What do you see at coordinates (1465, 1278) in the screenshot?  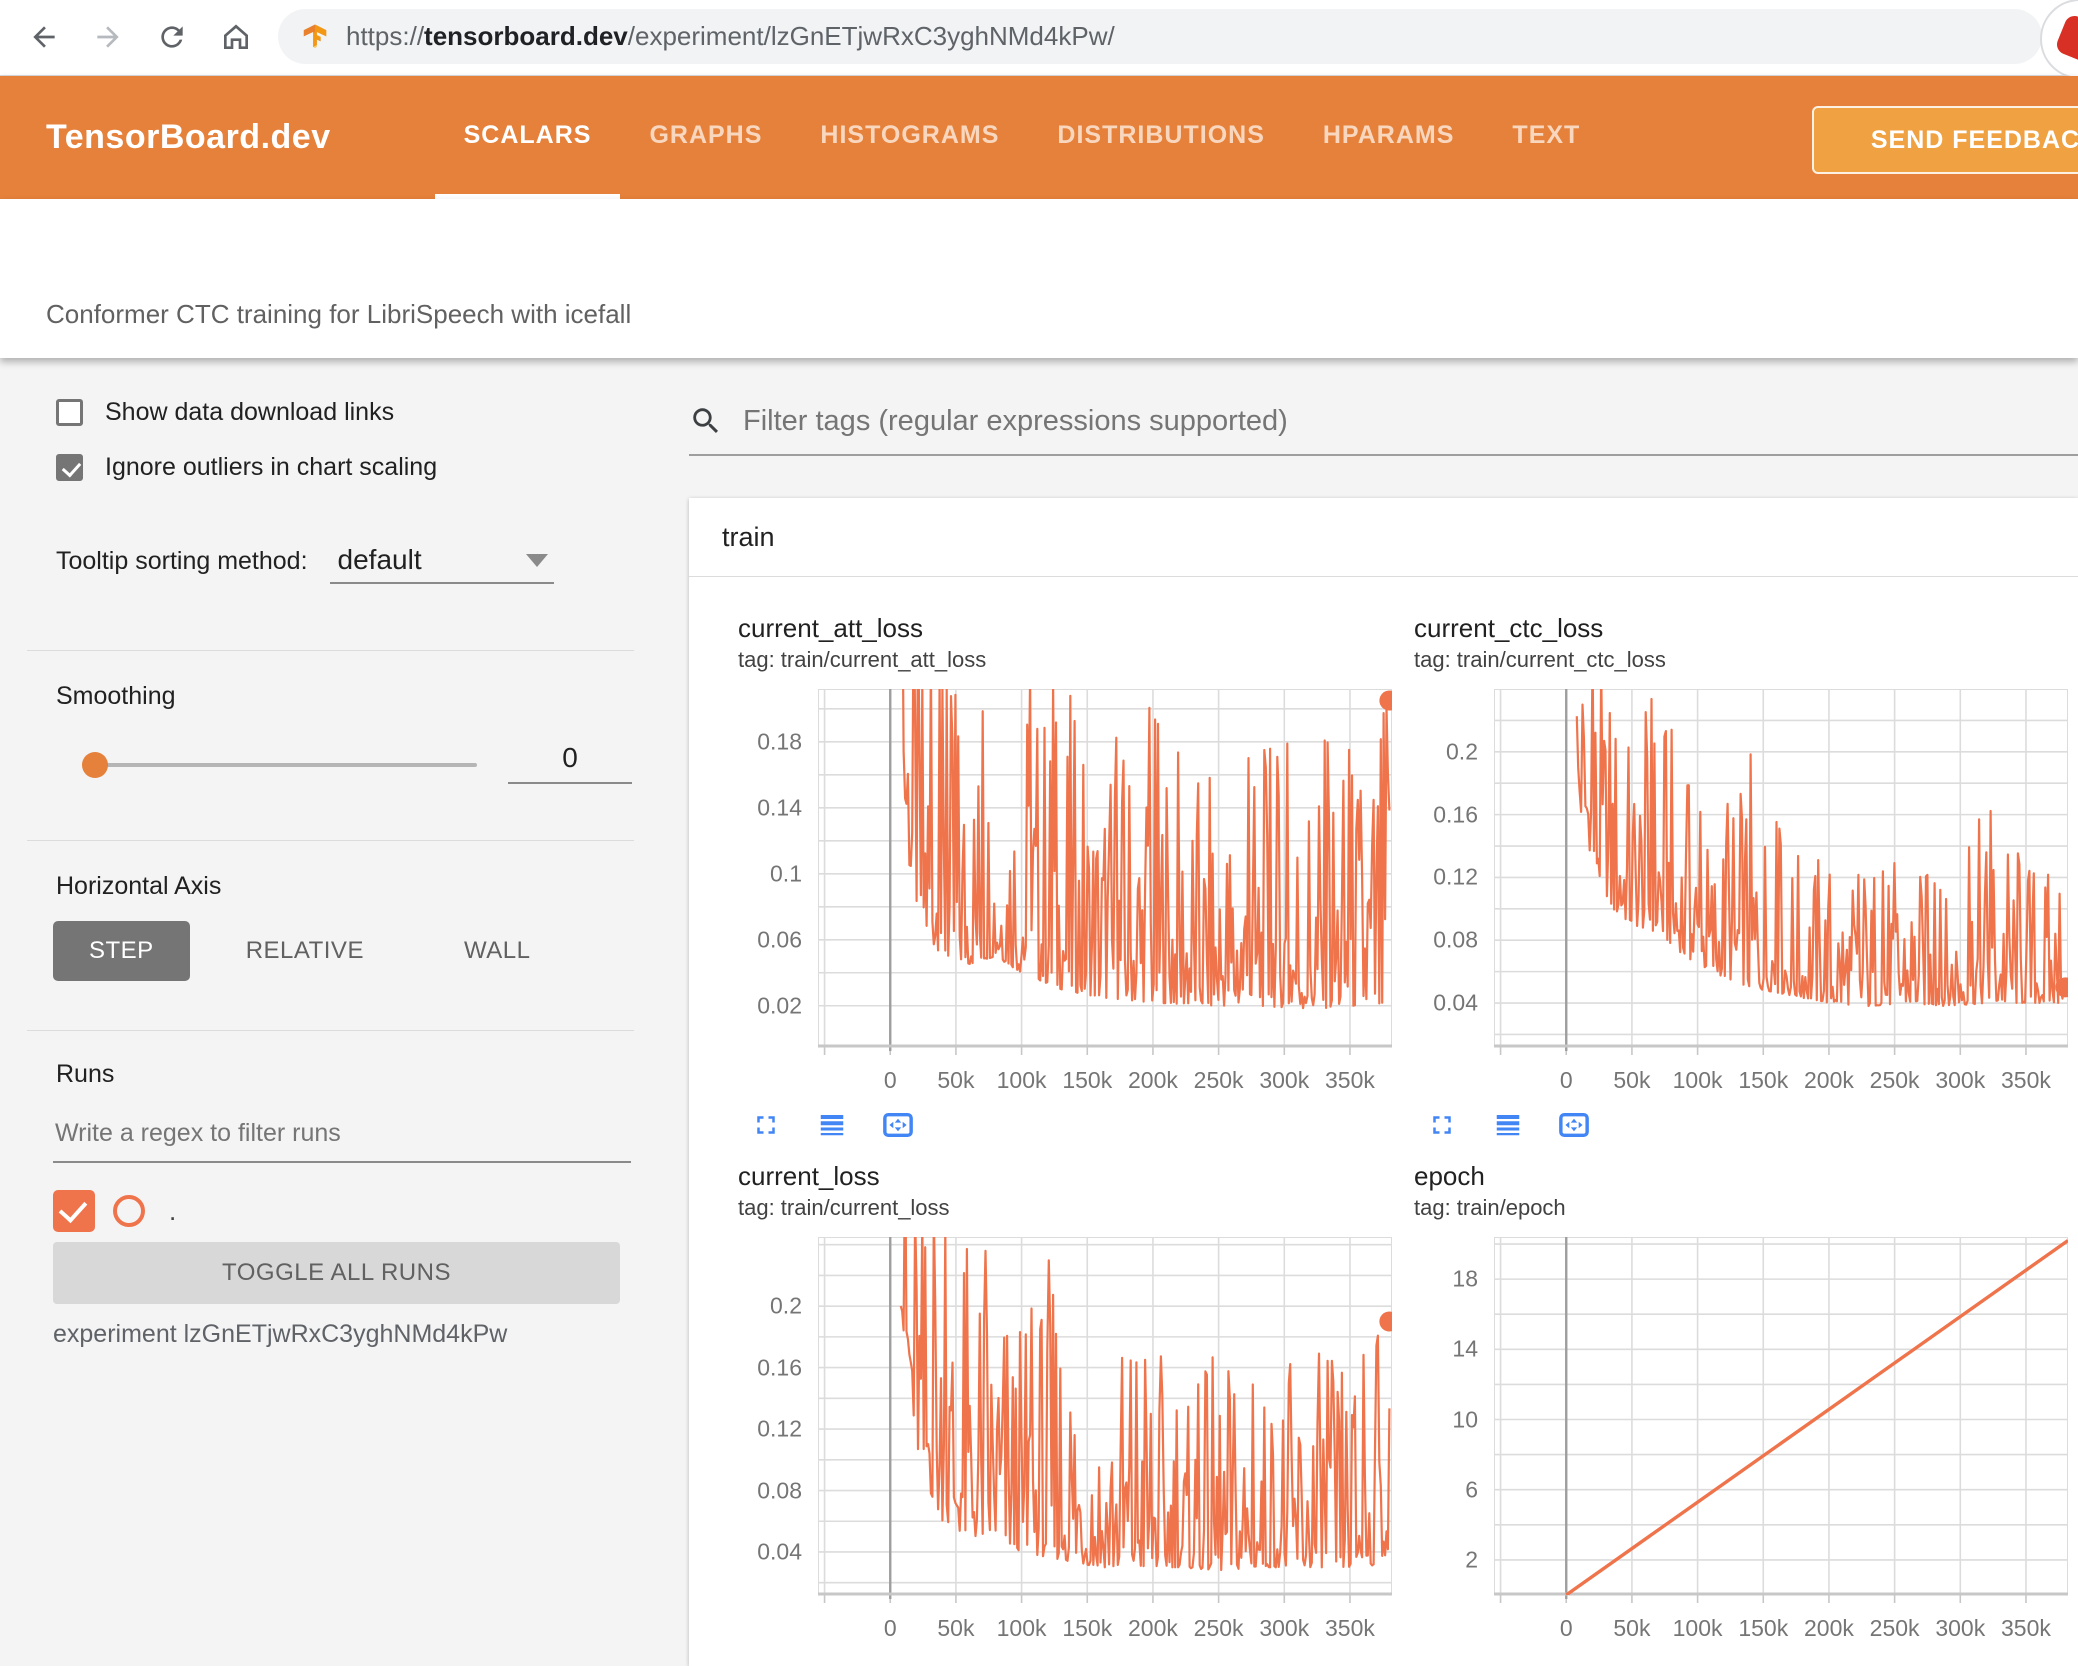 I see `axis-tick-label: 18` at bounding box center [1465, 1278].